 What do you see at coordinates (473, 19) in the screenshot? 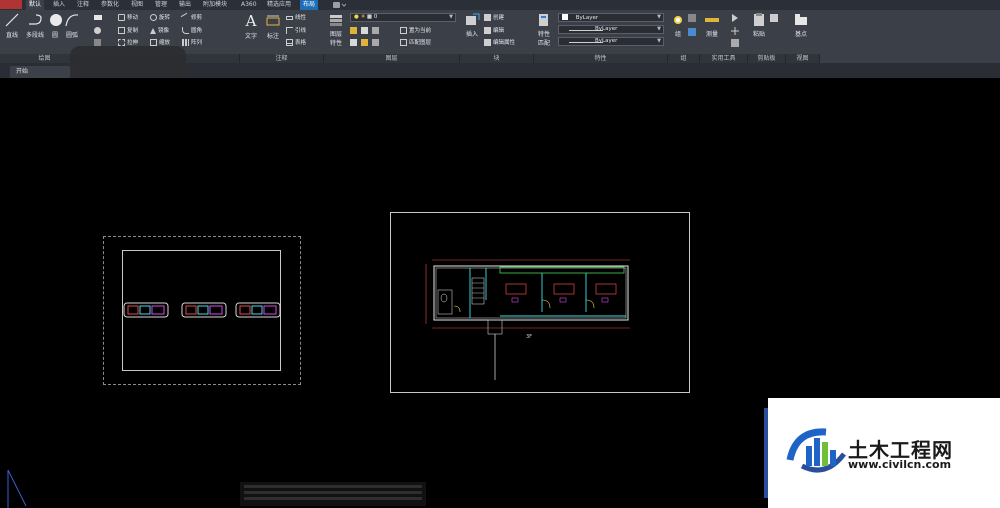
I see `insert-block-icon` at bounding box center [473, 19].